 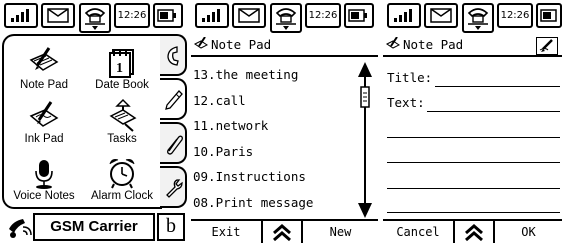 I want to click on app-alarm-clock: Alarm Clock, so click(x=122, y=178).